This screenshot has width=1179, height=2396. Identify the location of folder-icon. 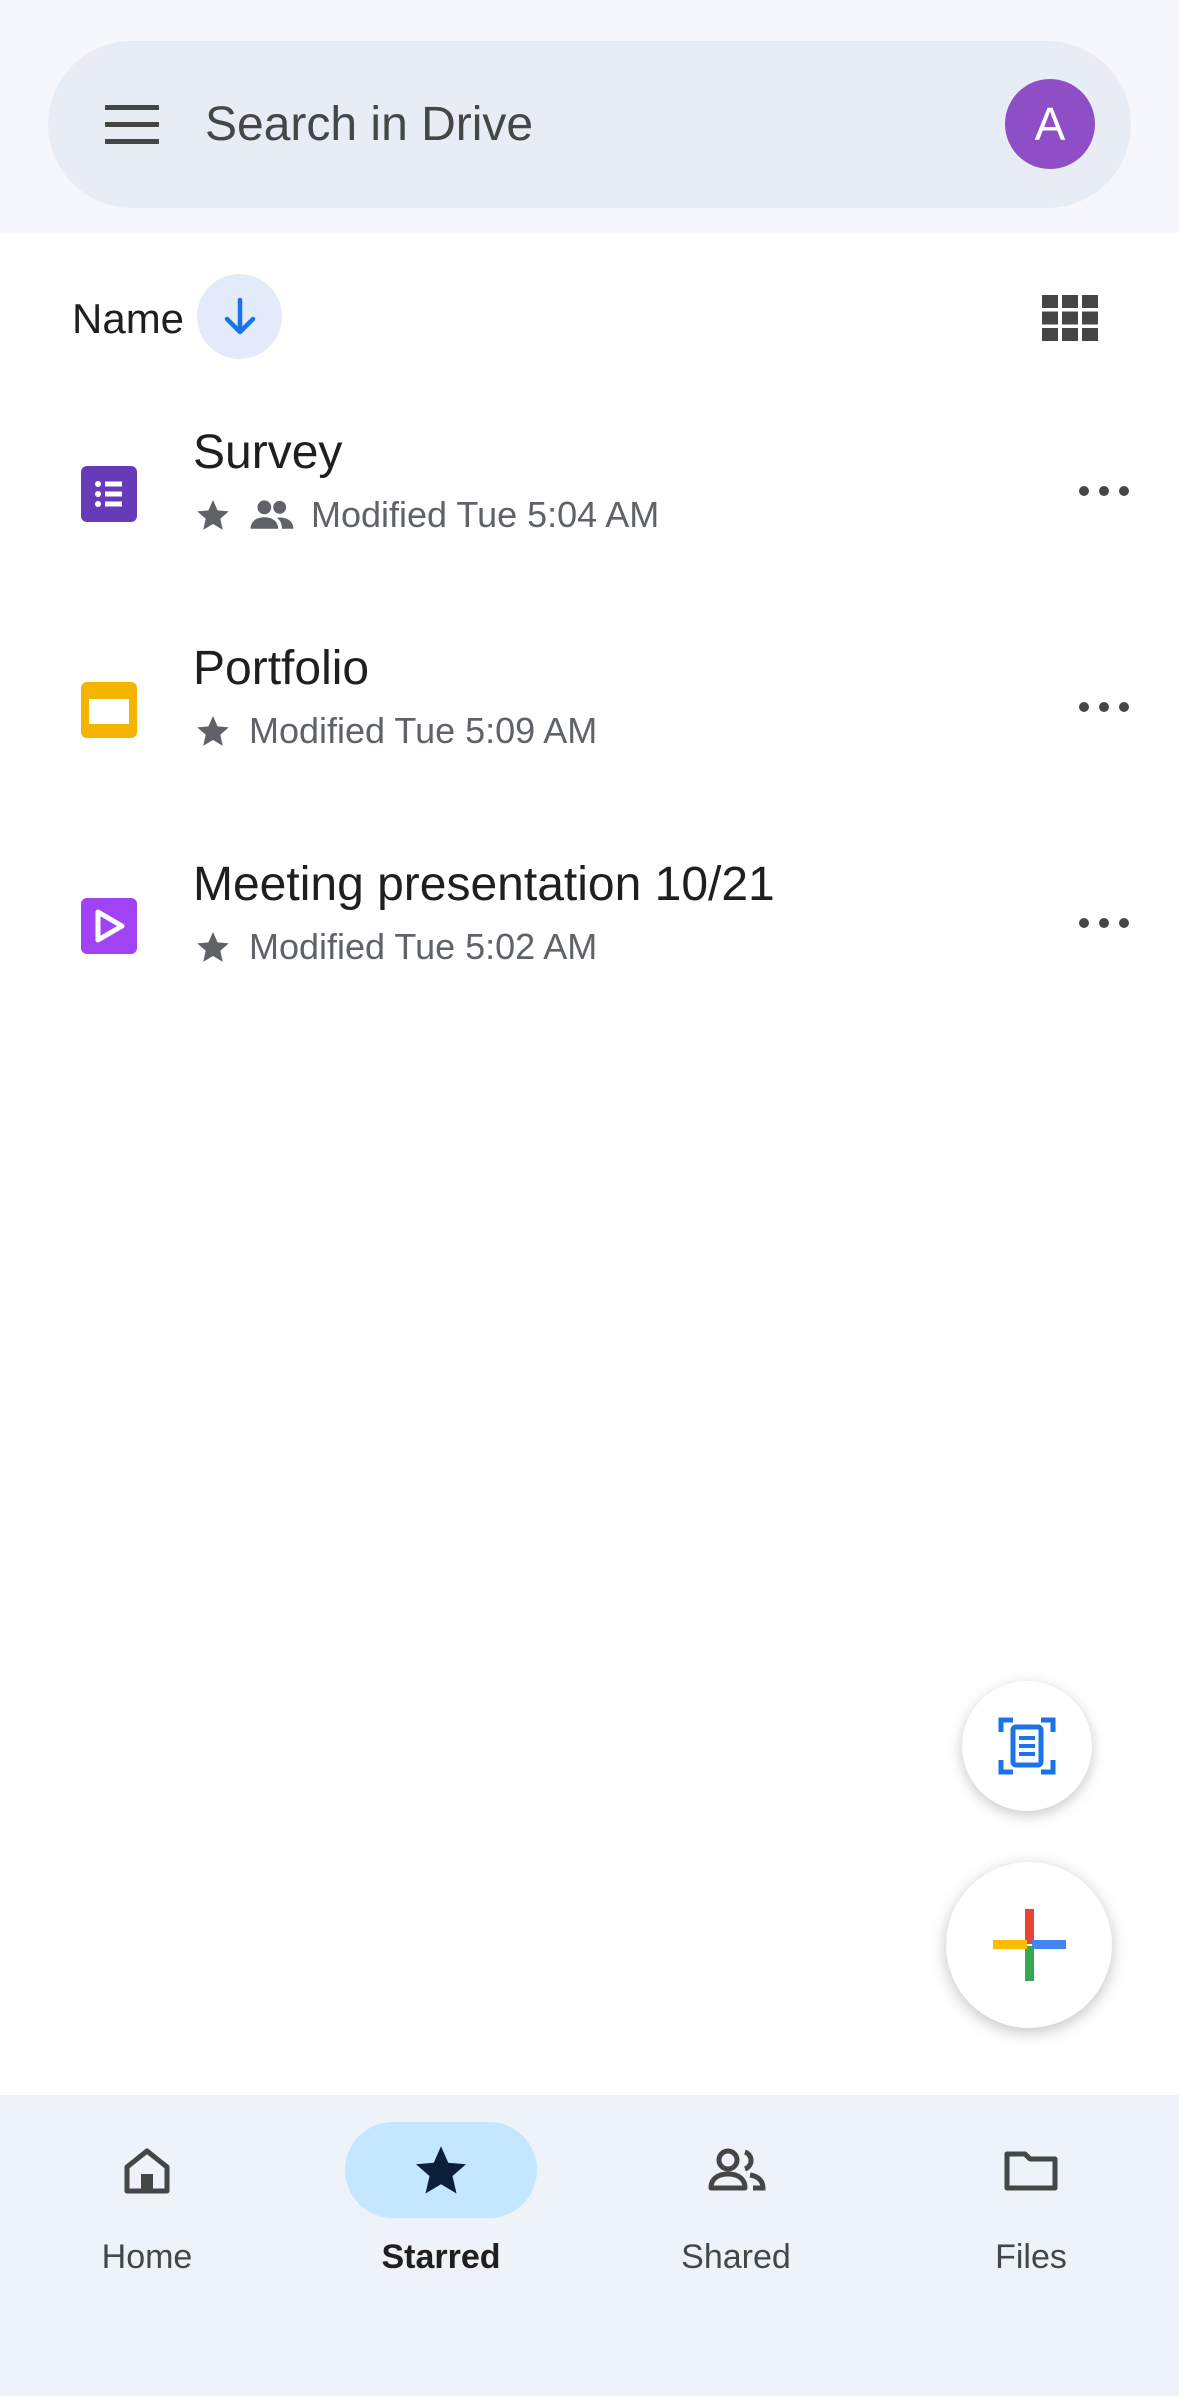
(1031, 2171).